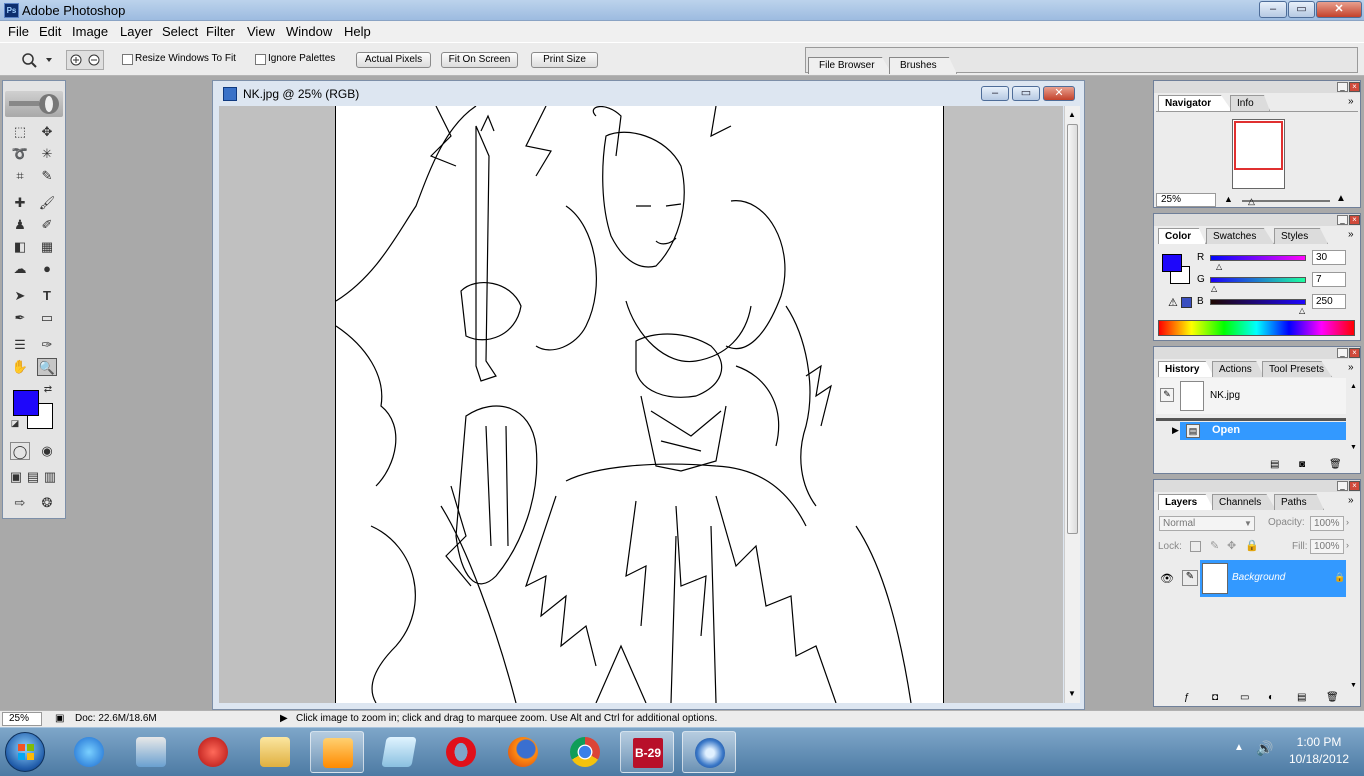  What do you see at coordinates (47, 296) in the screenshot?
I see `type-tool-icon: T` at bounding box center [47, 296].